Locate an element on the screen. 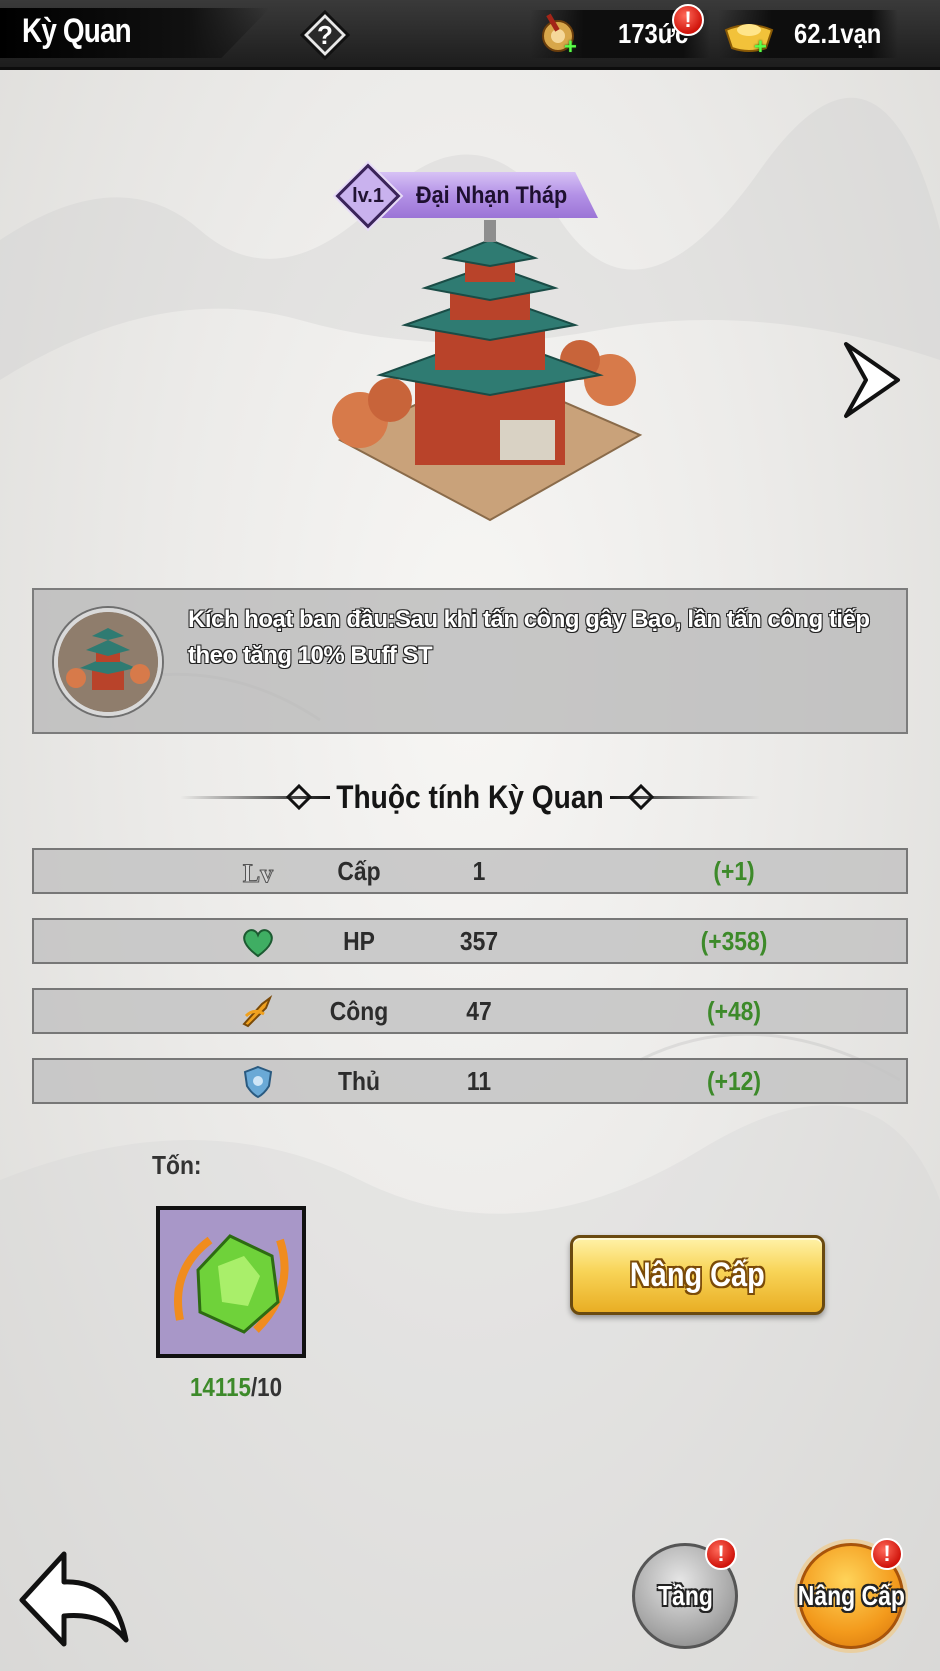 The height and width of the screenshot is (1671, 940). green-gem-icon is located at coordinates (231, 1284).